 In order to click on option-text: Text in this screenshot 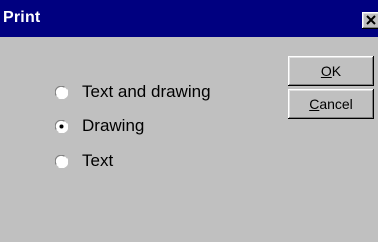, I will do `click(84, 161)`.